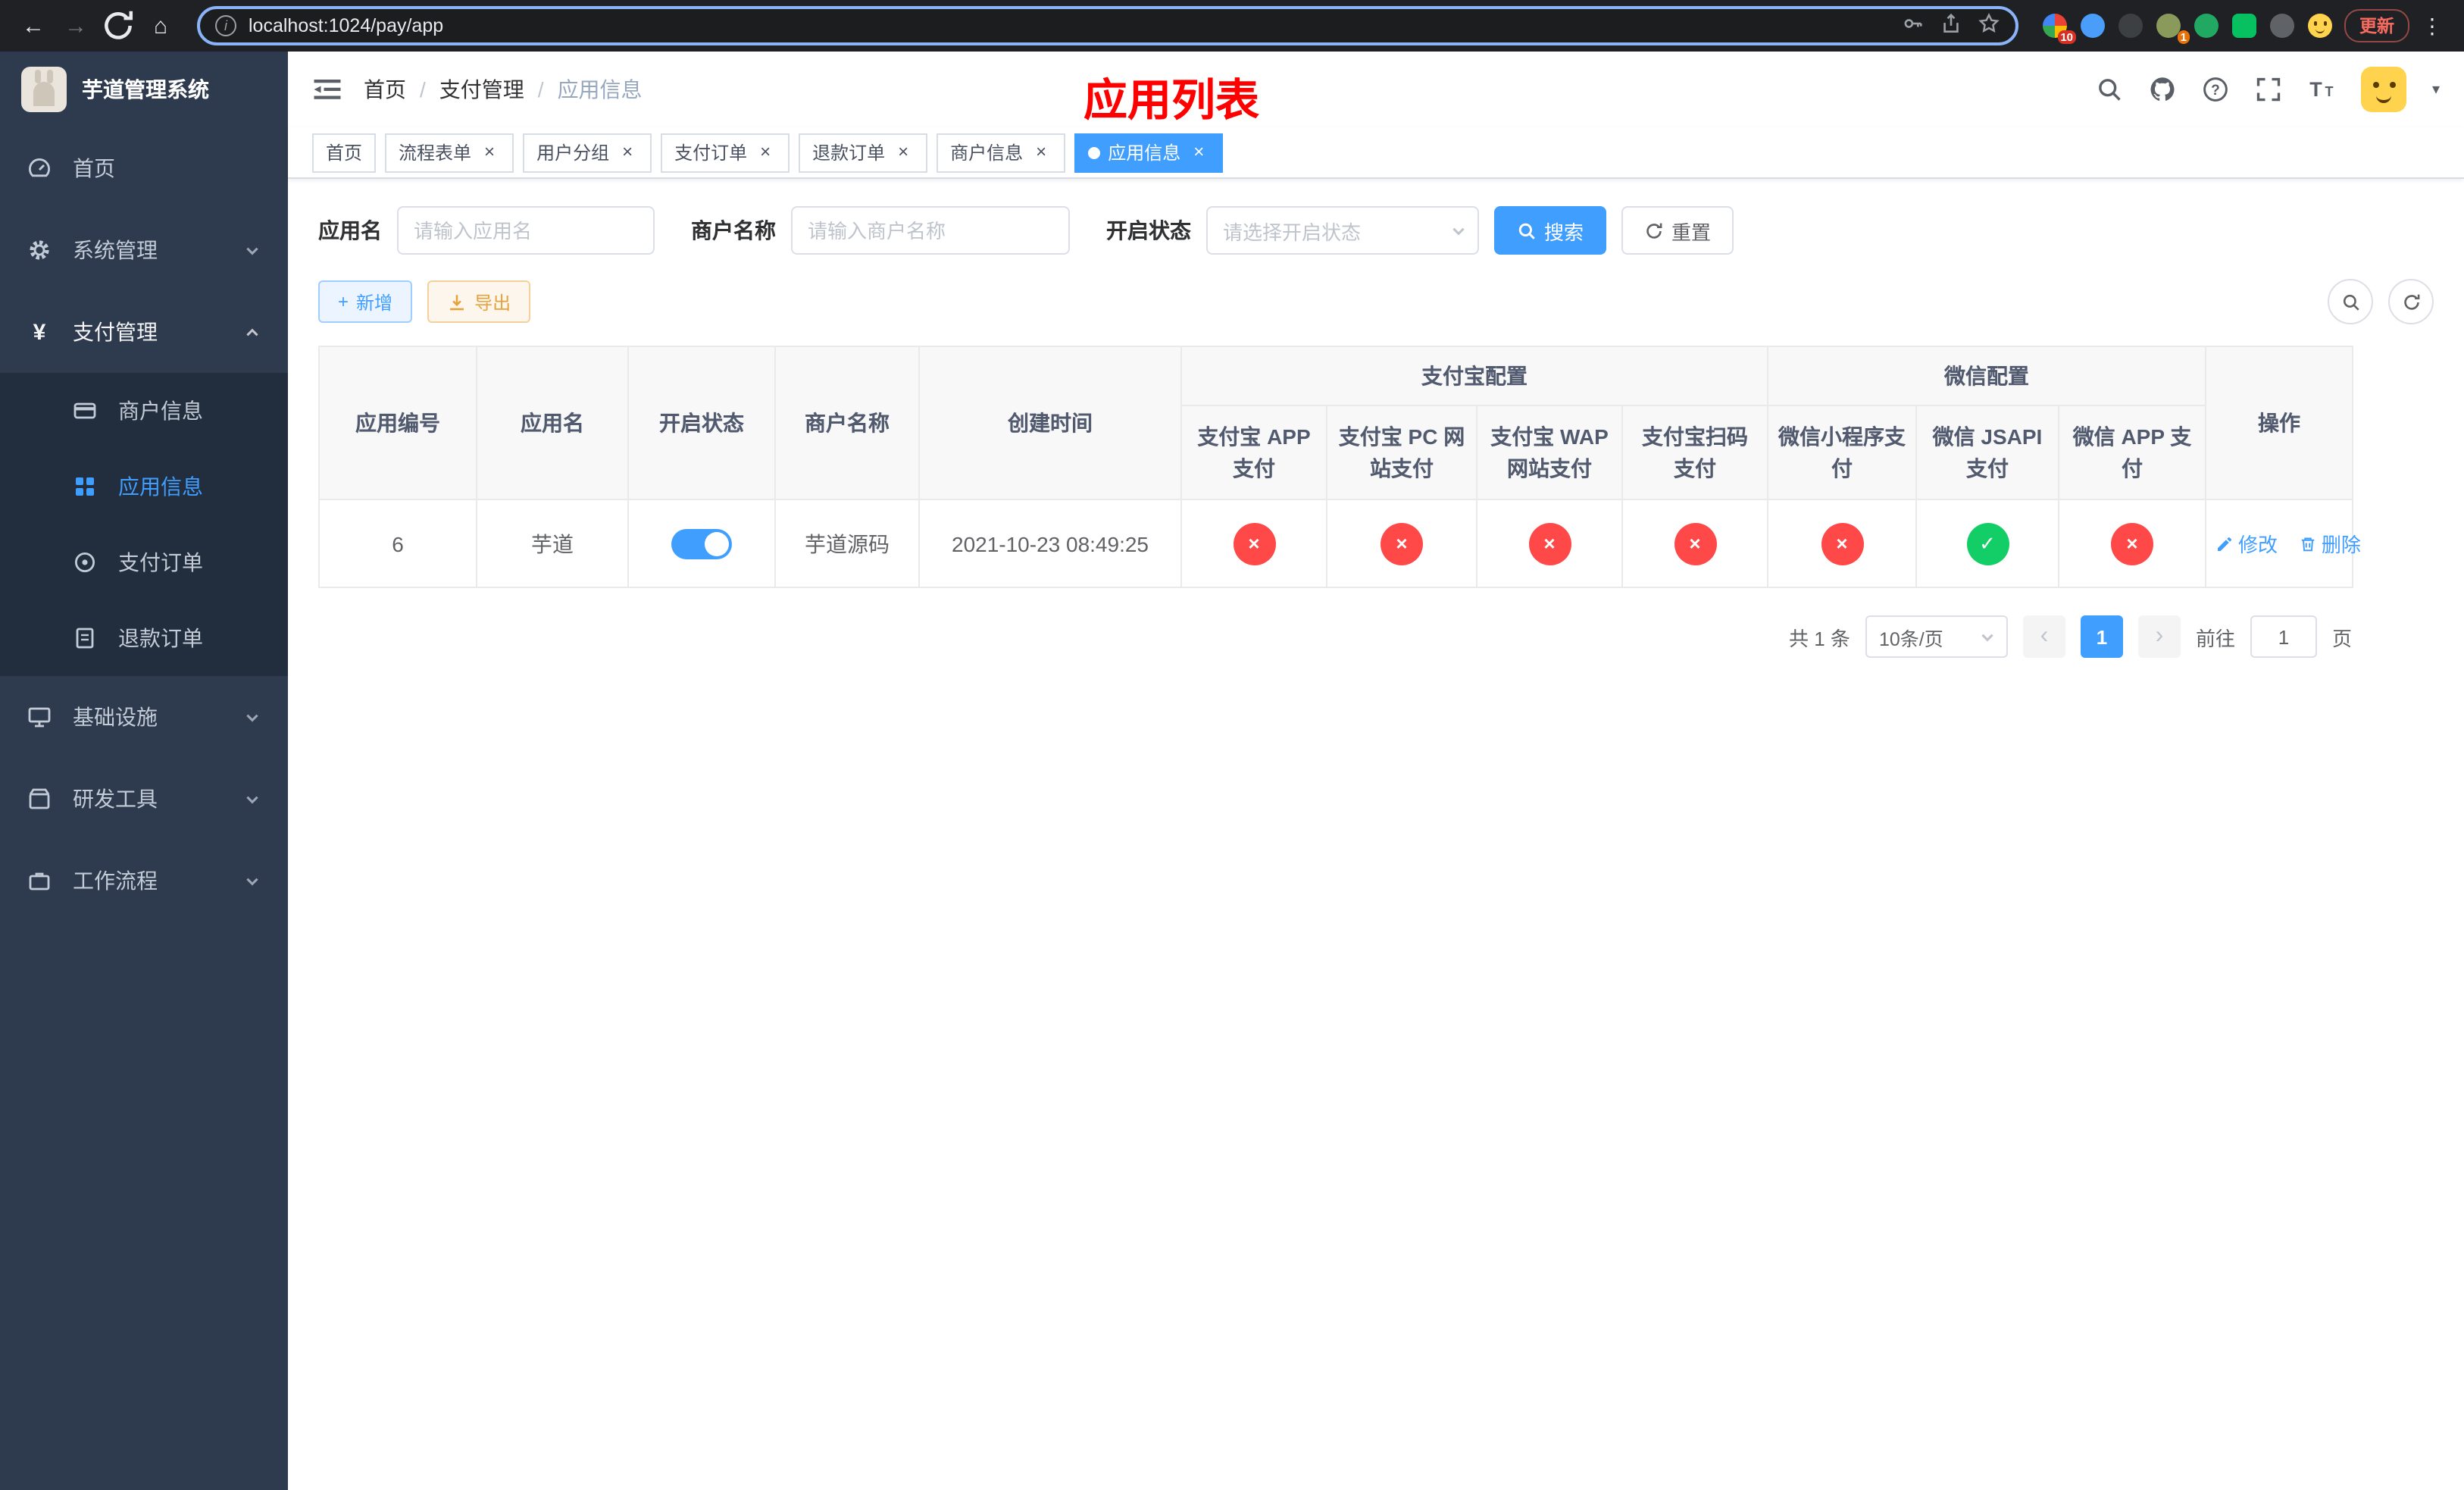 The image size is (2464, 1490). I want to click on sidebar-item-home: 首页, so click(144, 168).